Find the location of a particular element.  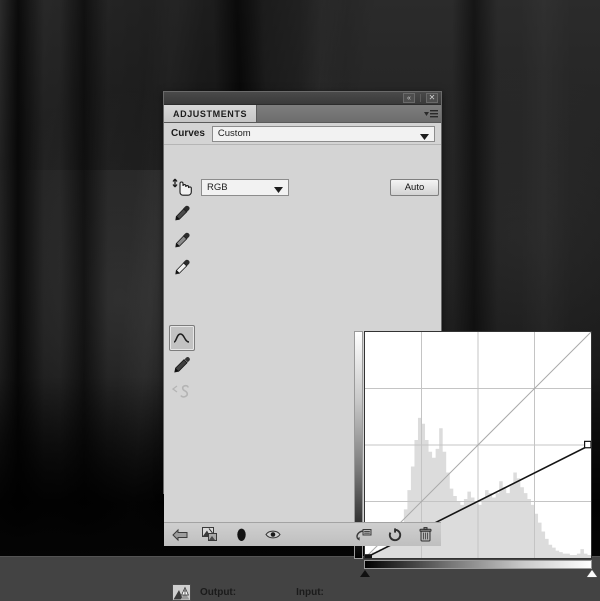

pencil-draw-tool is located at coordinates (182, 365).